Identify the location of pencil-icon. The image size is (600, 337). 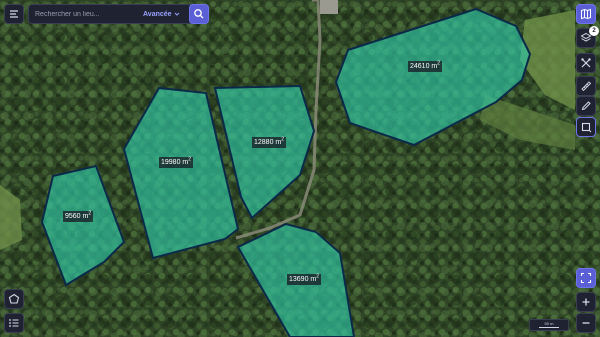
(586, 106).